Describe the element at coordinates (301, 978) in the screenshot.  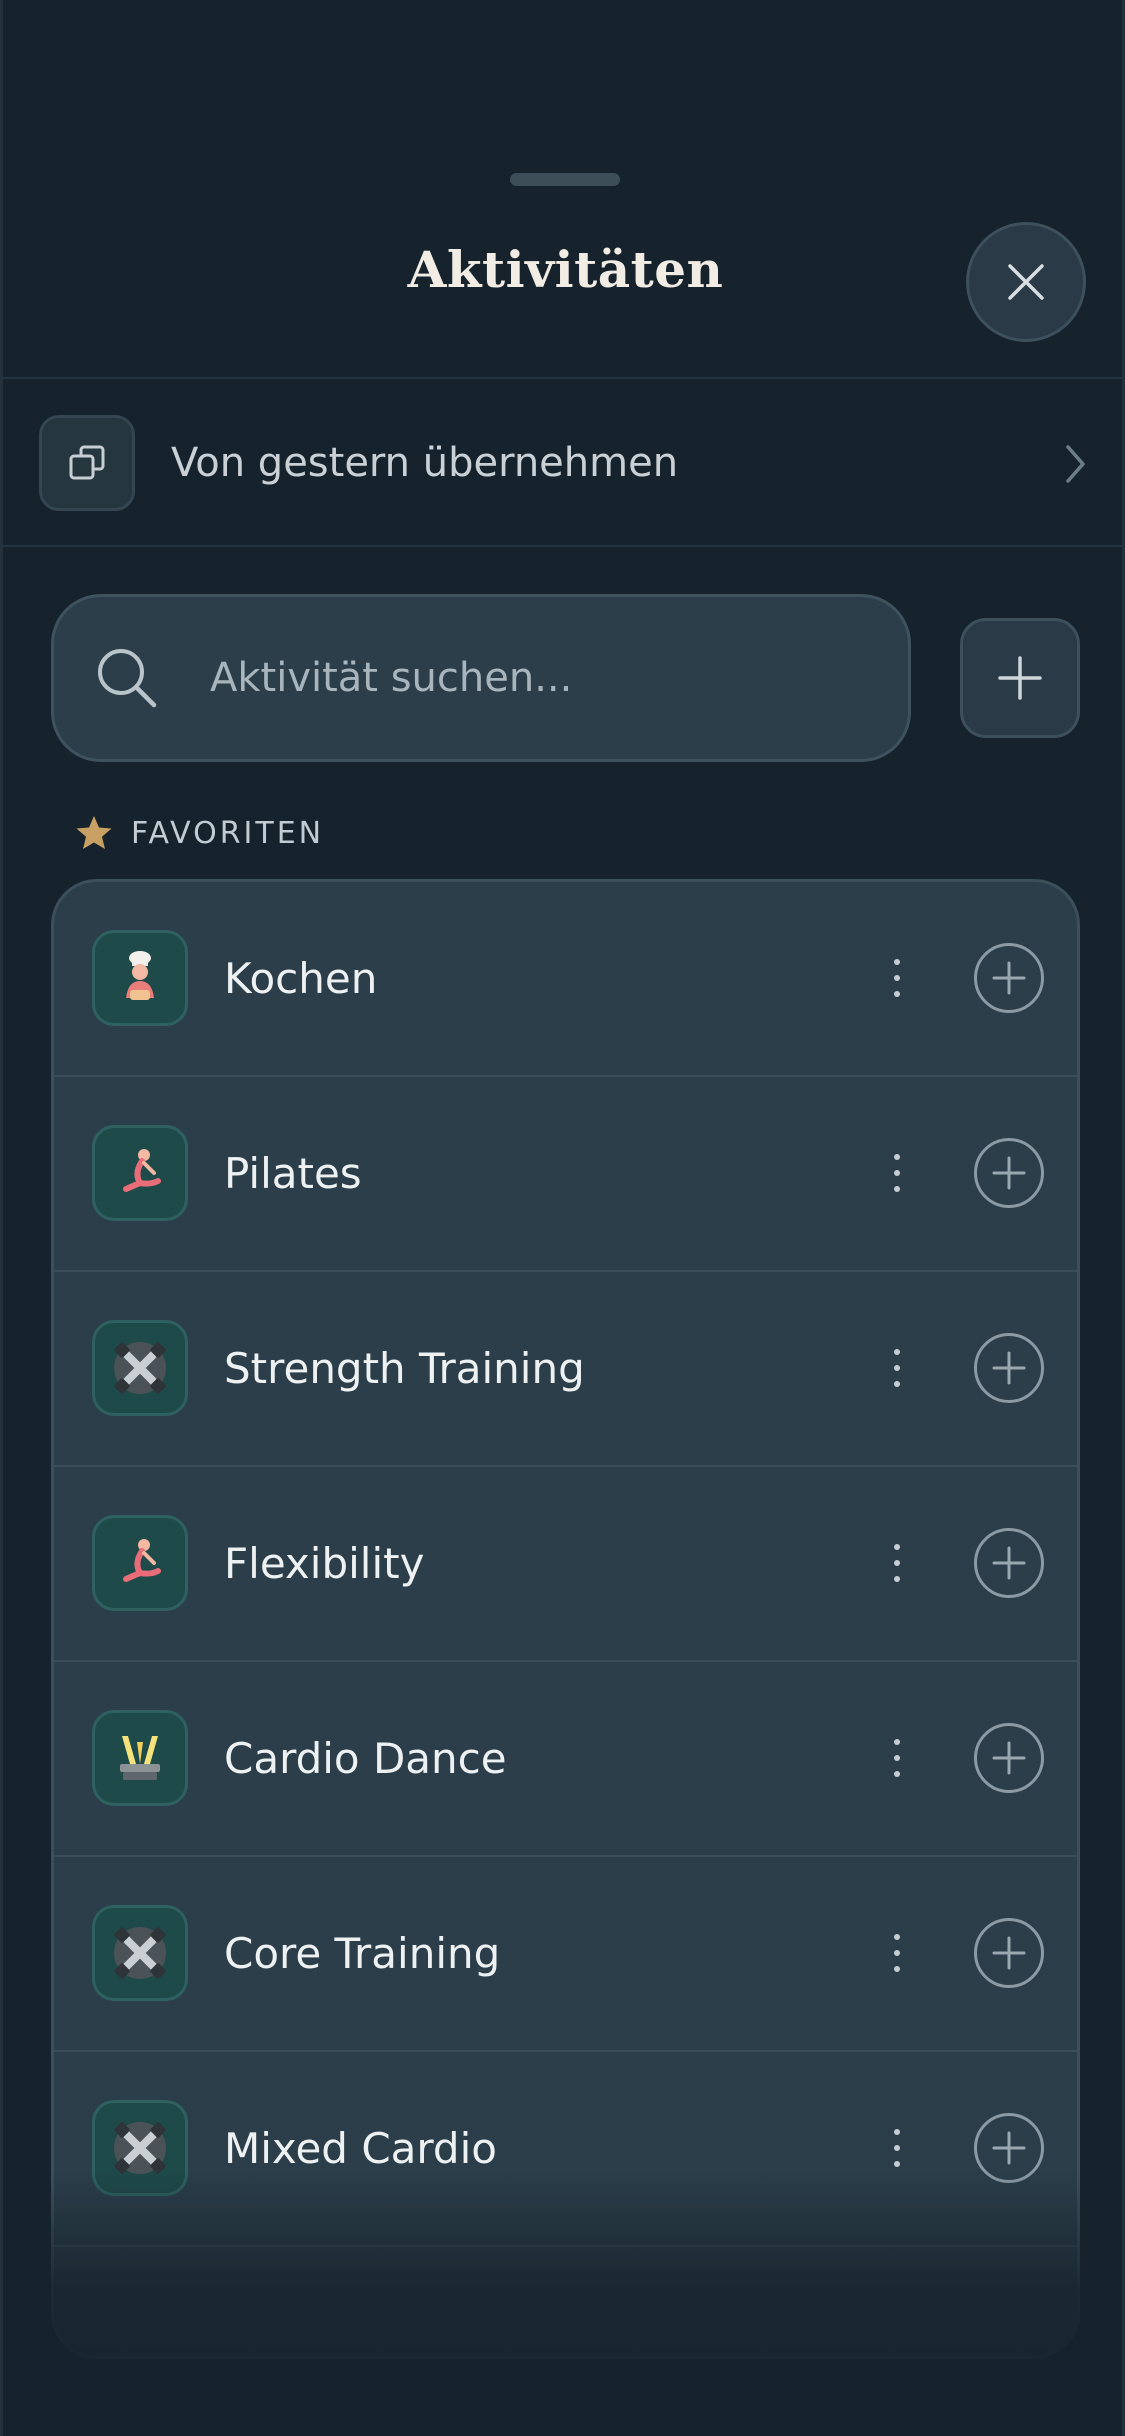
I see `activity-label: Kochen` at that location.